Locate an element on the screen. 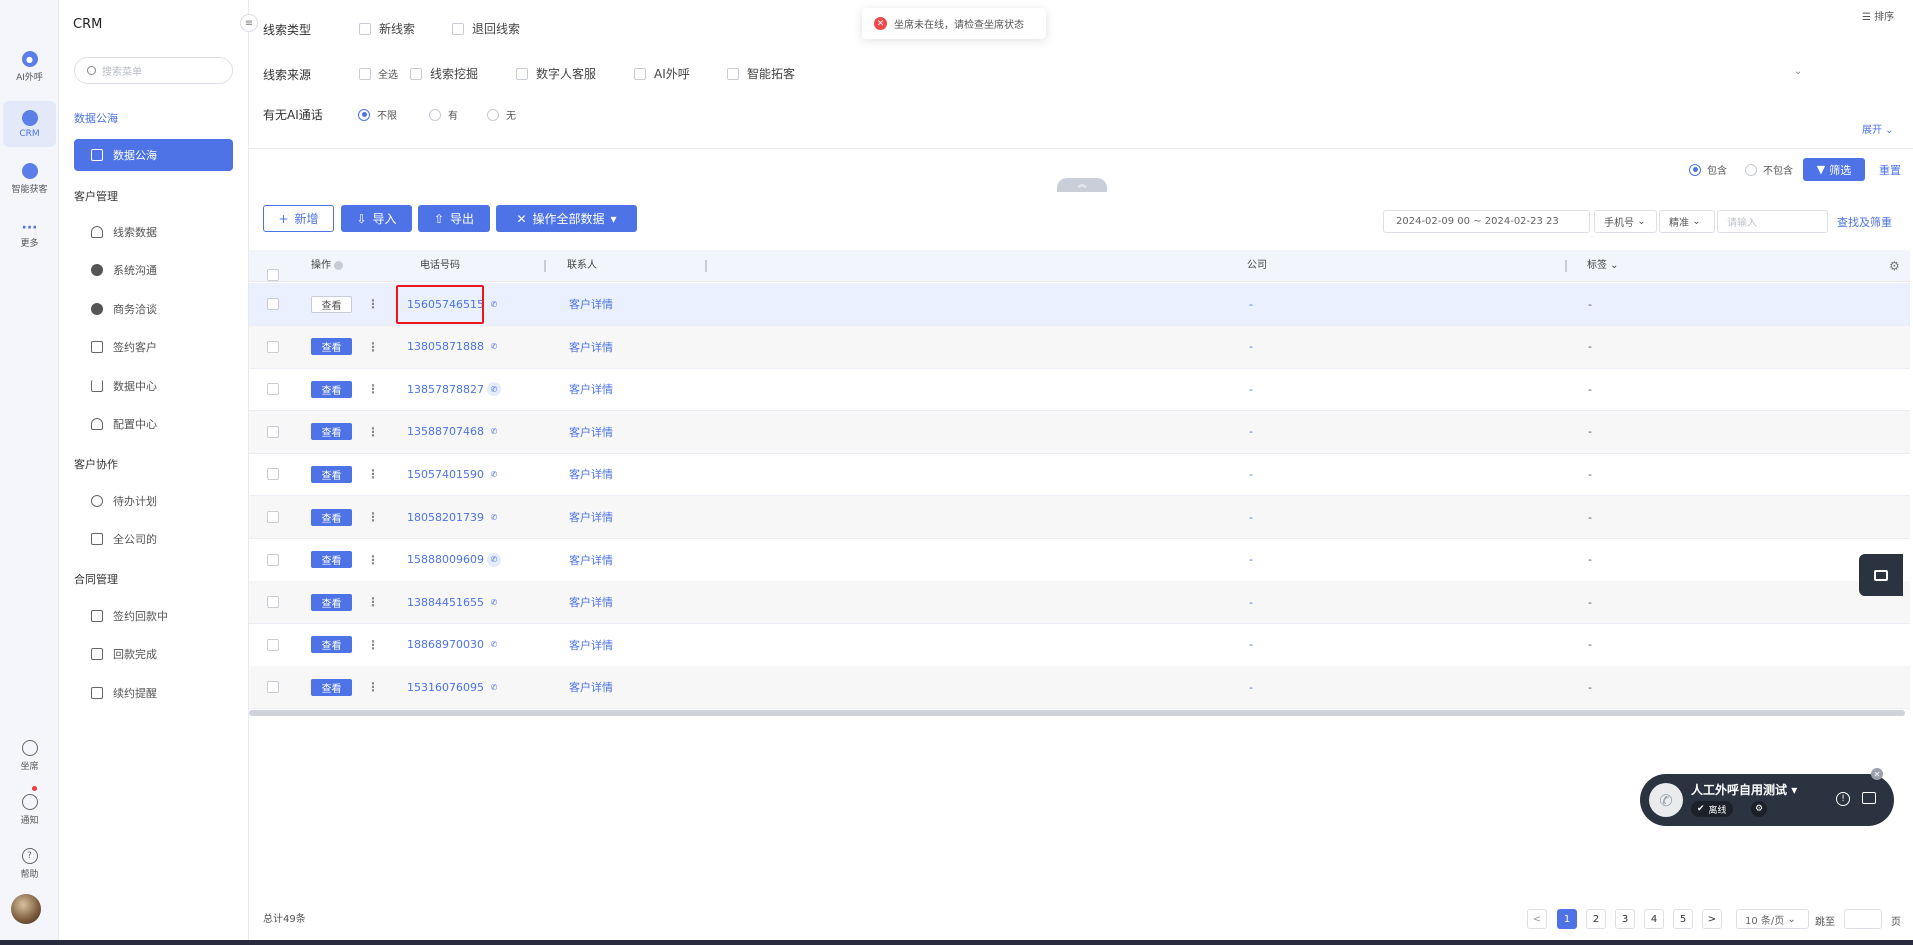 The height and width of the screenshot is (945, 1913). option-smart-expand: 智能拓客 is located at coordinates (761, 73).